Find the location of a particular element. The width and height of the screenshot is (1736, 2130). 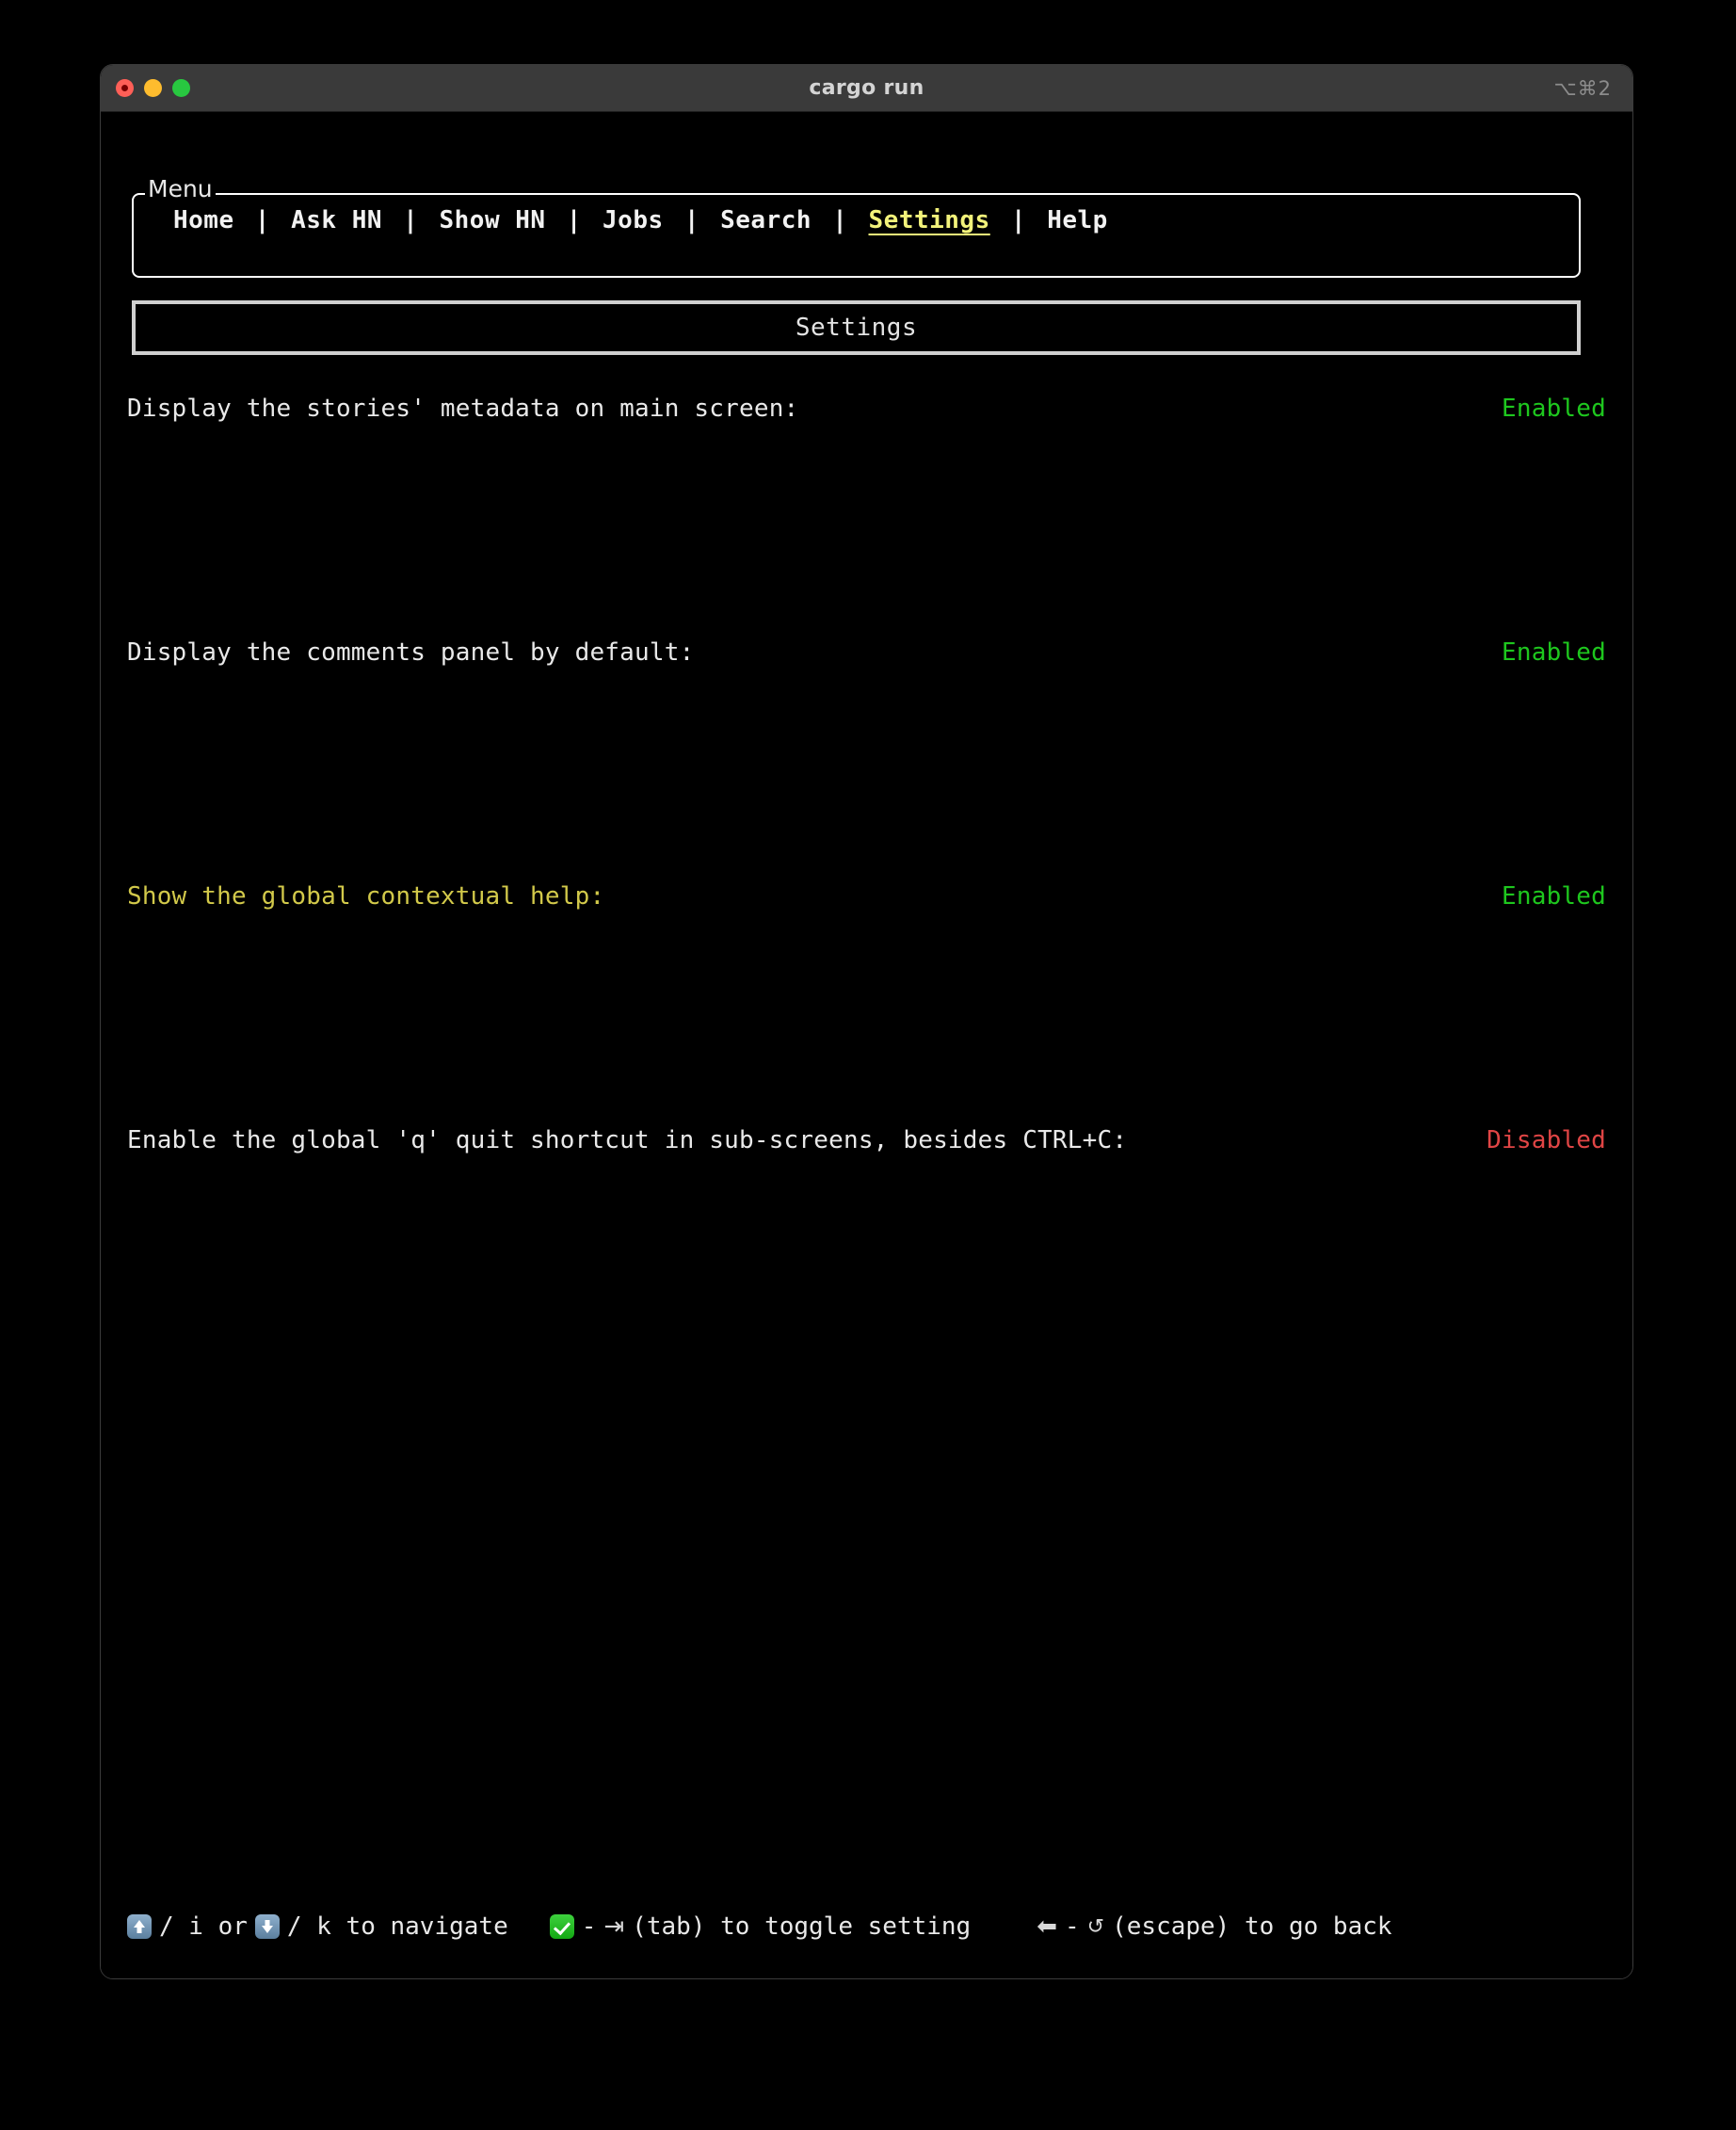

window-titlebar: cargo run ⌥⌘2 is located at coordinates (867, 88).